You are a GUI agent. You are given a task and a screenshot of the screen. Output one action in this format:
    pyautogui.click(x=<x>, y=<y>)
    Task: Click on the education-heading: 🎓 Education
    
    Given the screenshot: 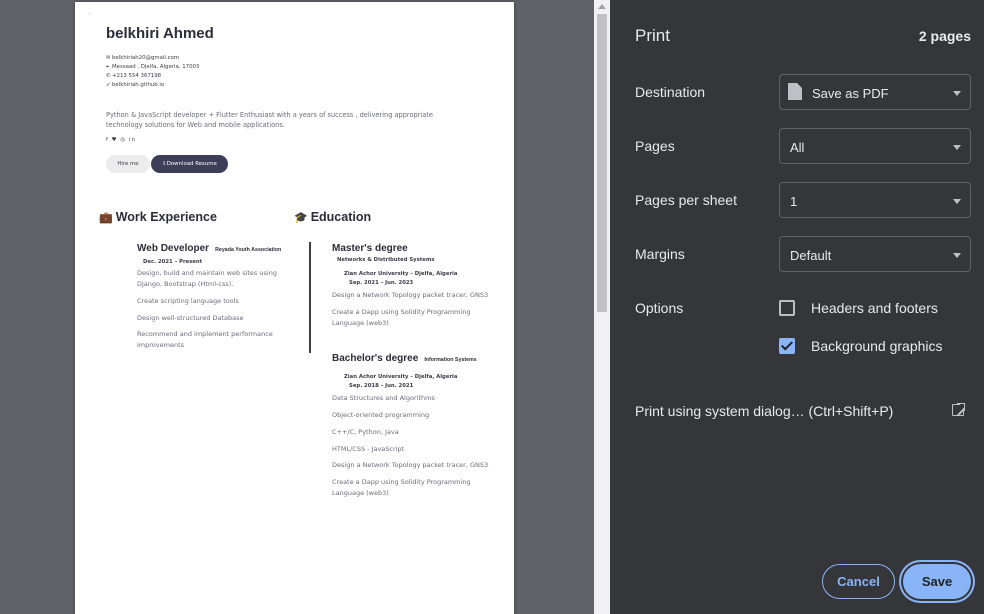 What is the action you would take?
    pyautogui.click(x=333, y=217)
    